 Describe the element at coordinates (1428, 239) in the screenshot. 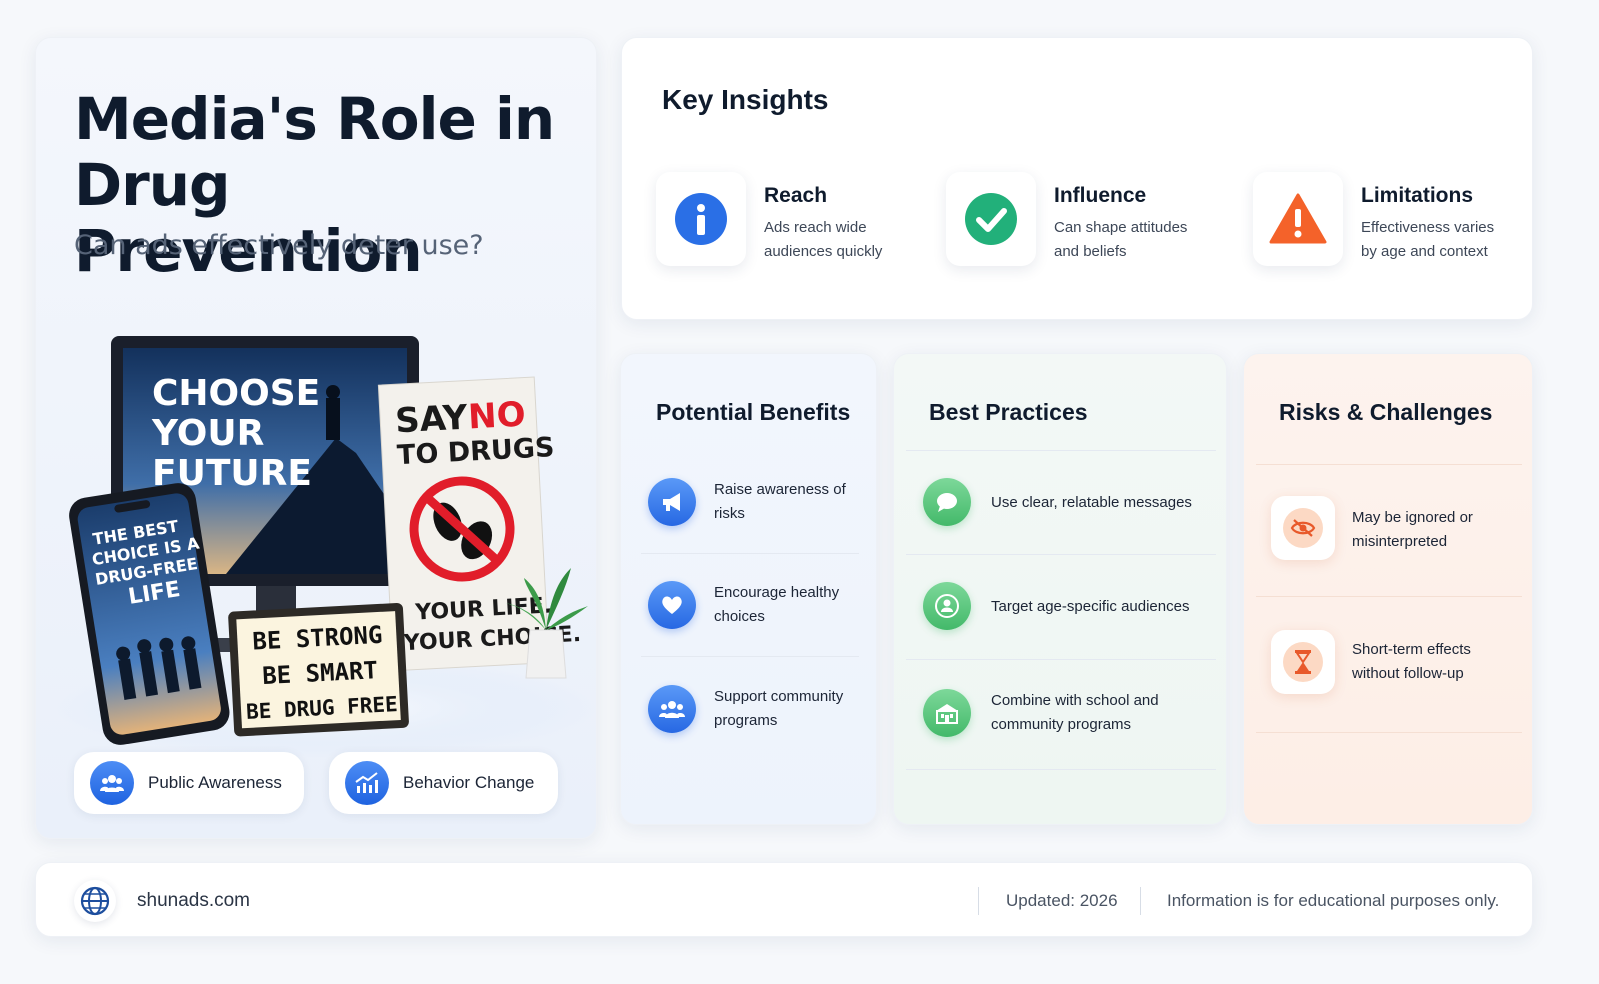

I see `insight-limitations-desc: Effectiveness varies by age and context` at that location.